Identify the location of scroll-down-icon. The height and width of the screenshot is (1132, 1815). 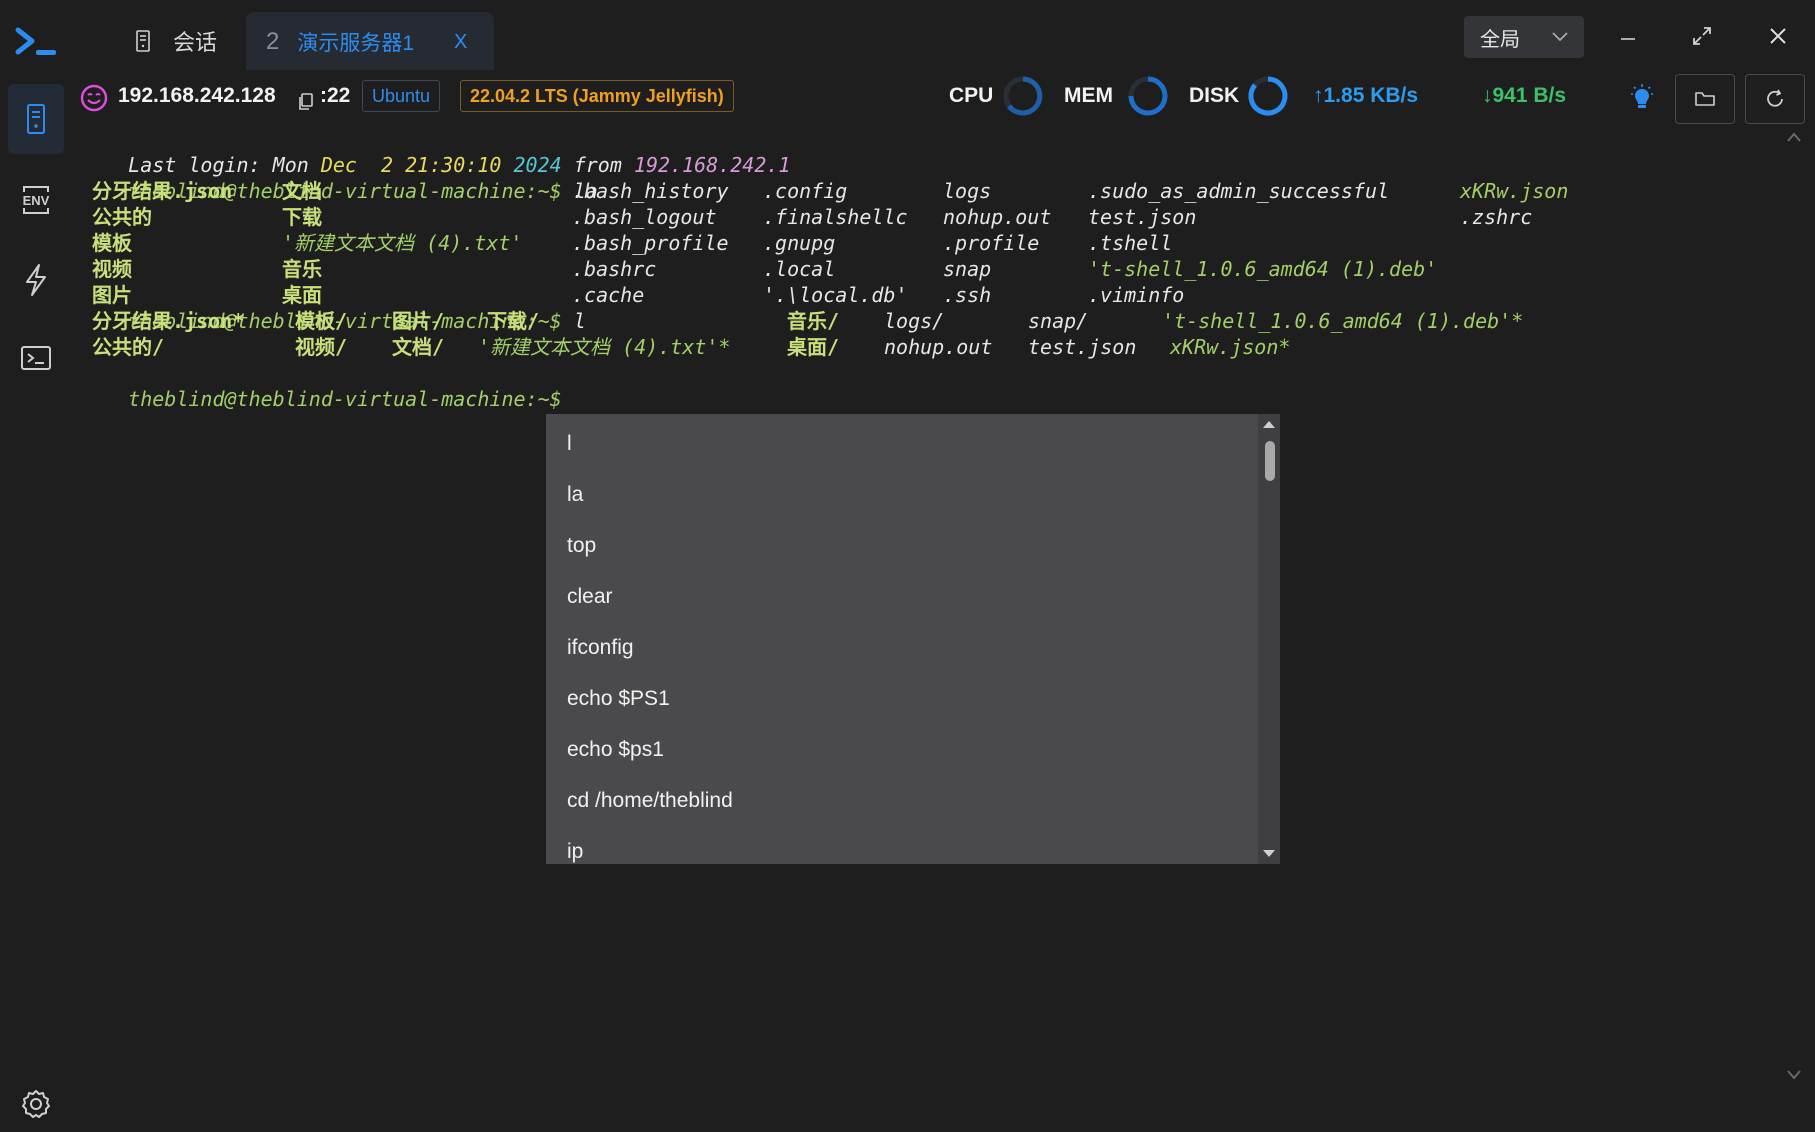
(1269, 854).